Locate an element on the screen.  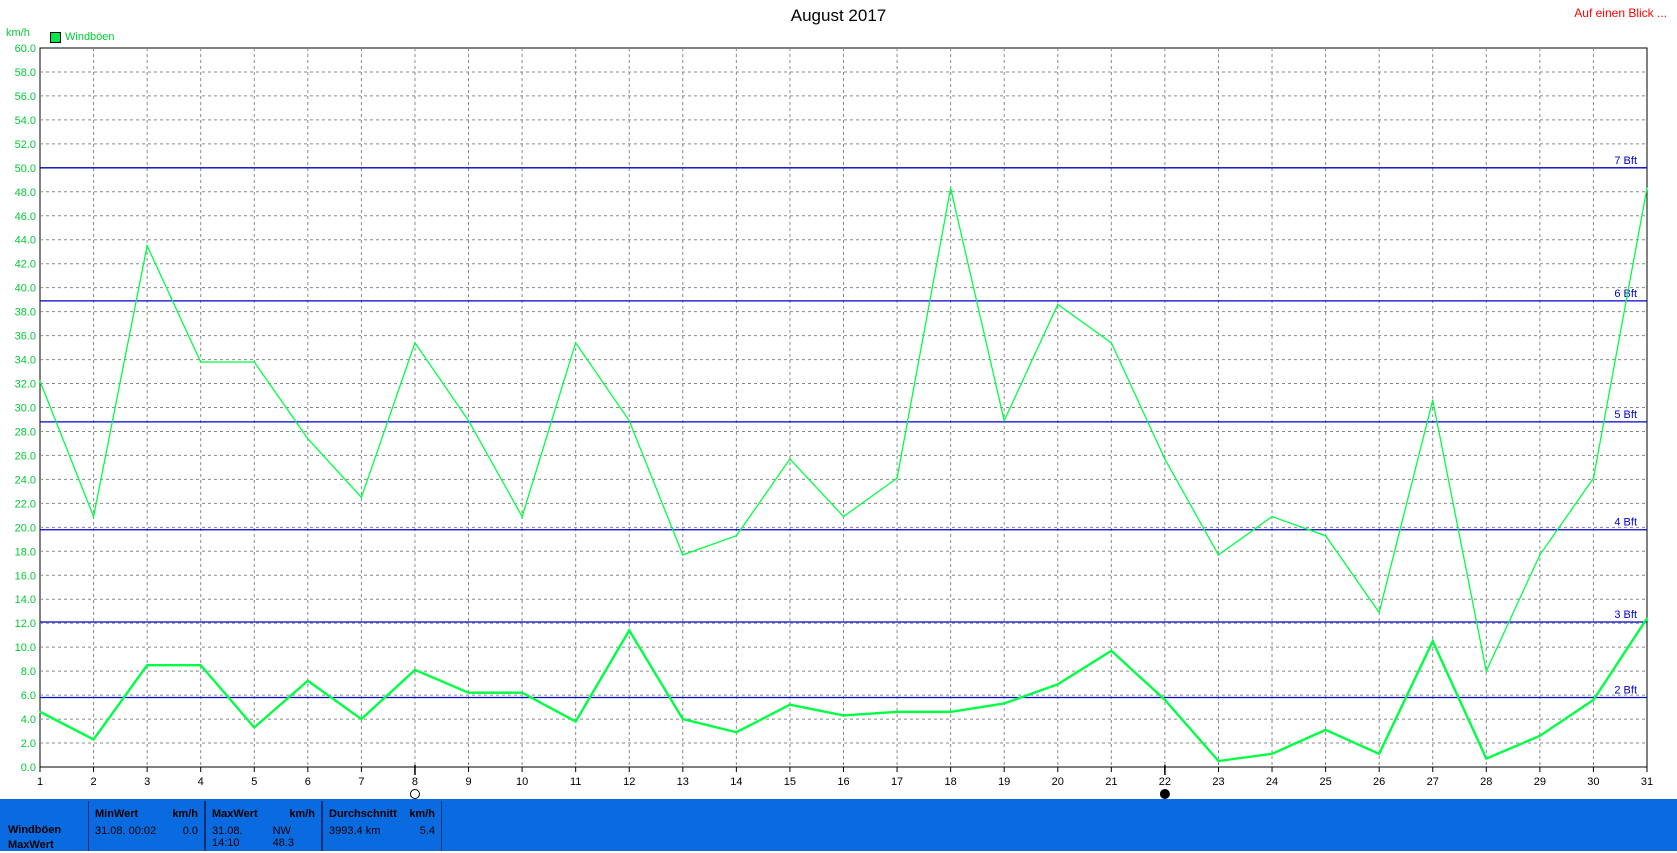
y-tick-label: 30.0 is located at coordinates (25, 409).